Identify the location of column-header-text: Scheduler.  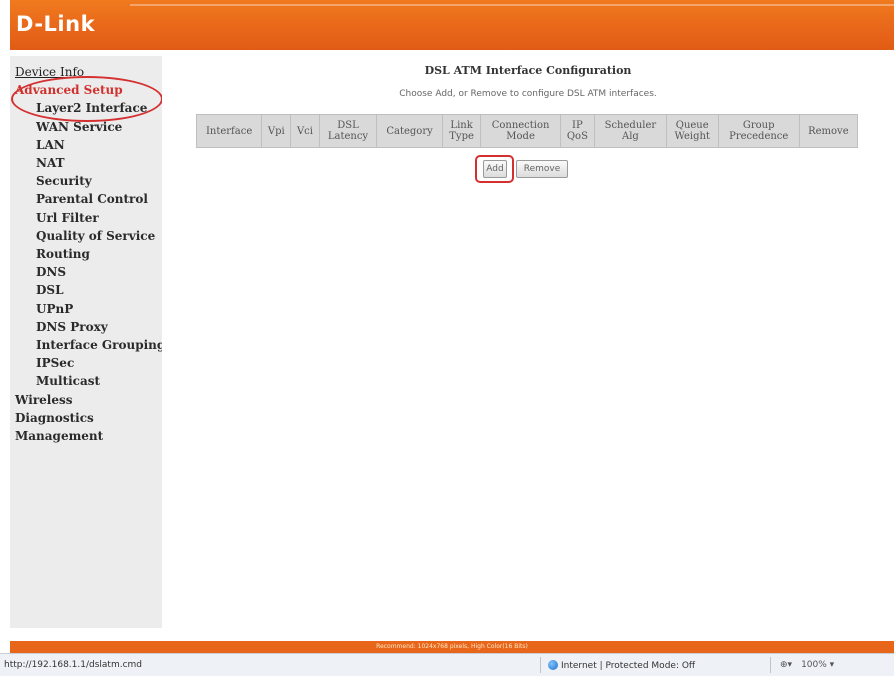
(630, 125).